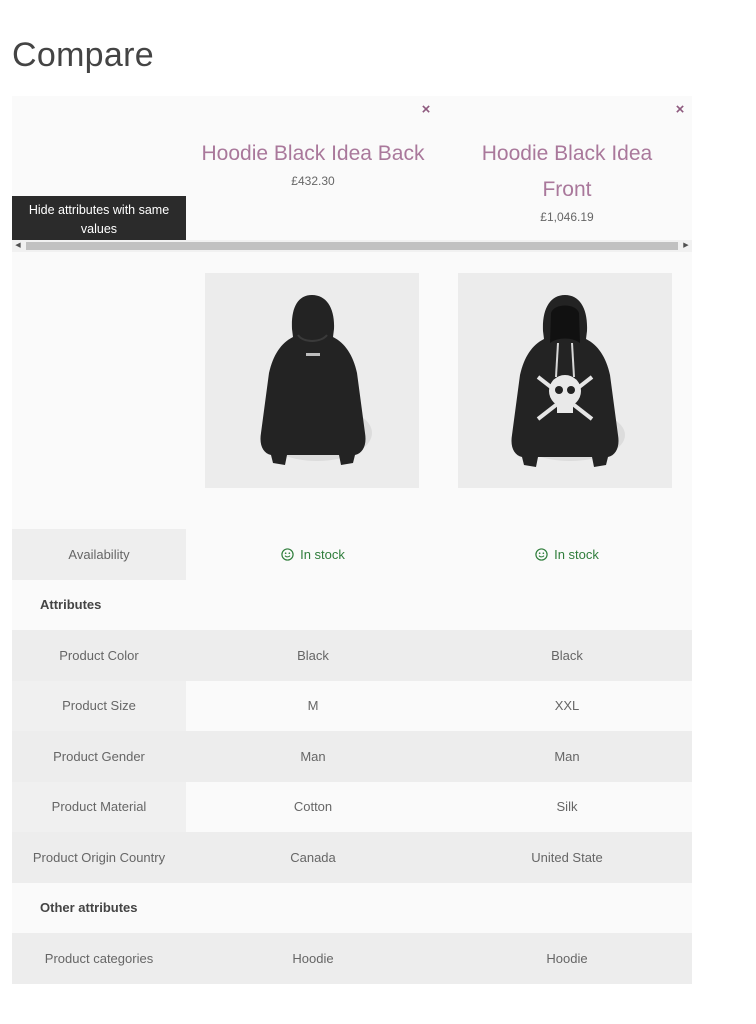 Image resolution: width=756 pixels, height=1024 pixels. What do you see at coordinates (313, 655) in the screenshot?
I see `product-color-value-1: Black` at bounding box center [313, 655].